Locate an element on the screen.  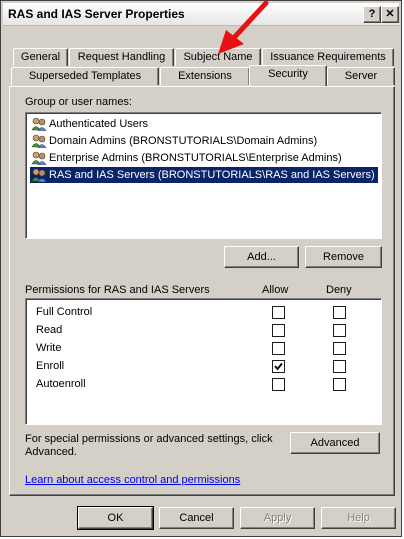
tab-issuance-requirements: Issuance Requirements is located at coordinates (328, 57).